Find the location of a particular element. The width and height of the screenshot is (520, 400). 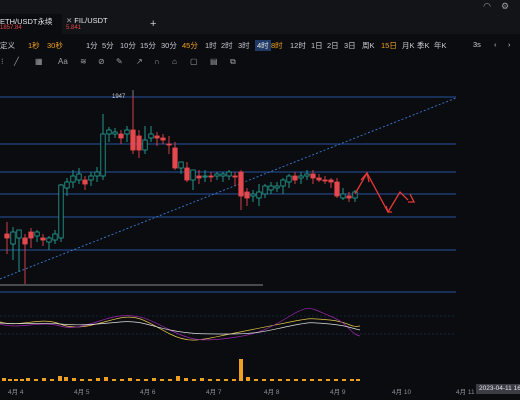

settings-icon: ⚙ is located at coordinates (505, 6).